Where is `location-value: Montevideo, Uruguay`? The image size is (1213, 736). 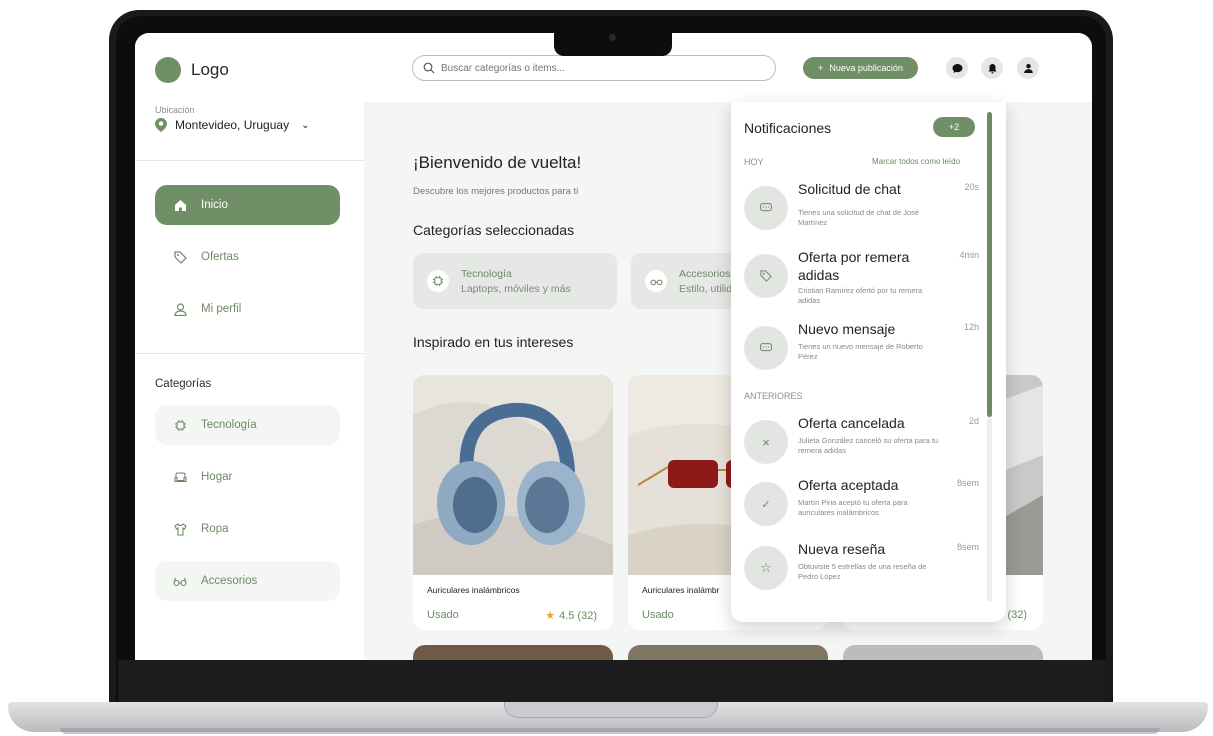 location-value: Montevideo, Uruguay is located at coordinates (232, 125).